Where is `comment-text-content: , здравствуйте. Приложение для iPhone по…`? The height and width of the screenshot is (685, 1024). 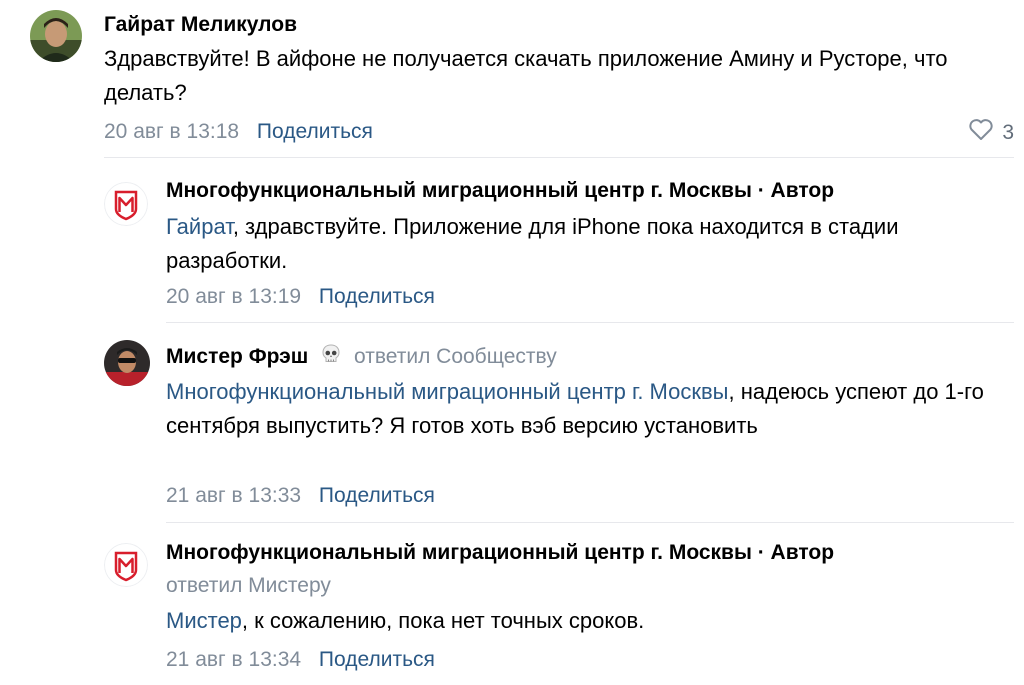 comment-text-content: , здравствуйте. Приложение для iPhone по… is located at coordinates (532, 243).